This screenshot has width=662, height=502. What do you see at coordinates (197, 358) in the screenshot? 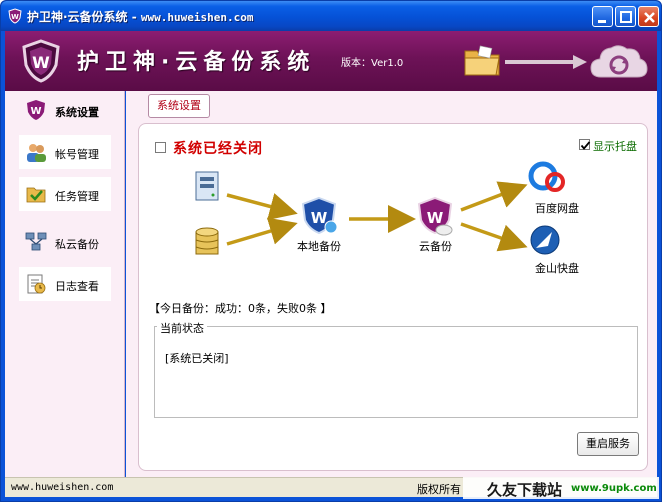
I see `current-status-text: [系统已关闭]` at bounding box center [197, 358].